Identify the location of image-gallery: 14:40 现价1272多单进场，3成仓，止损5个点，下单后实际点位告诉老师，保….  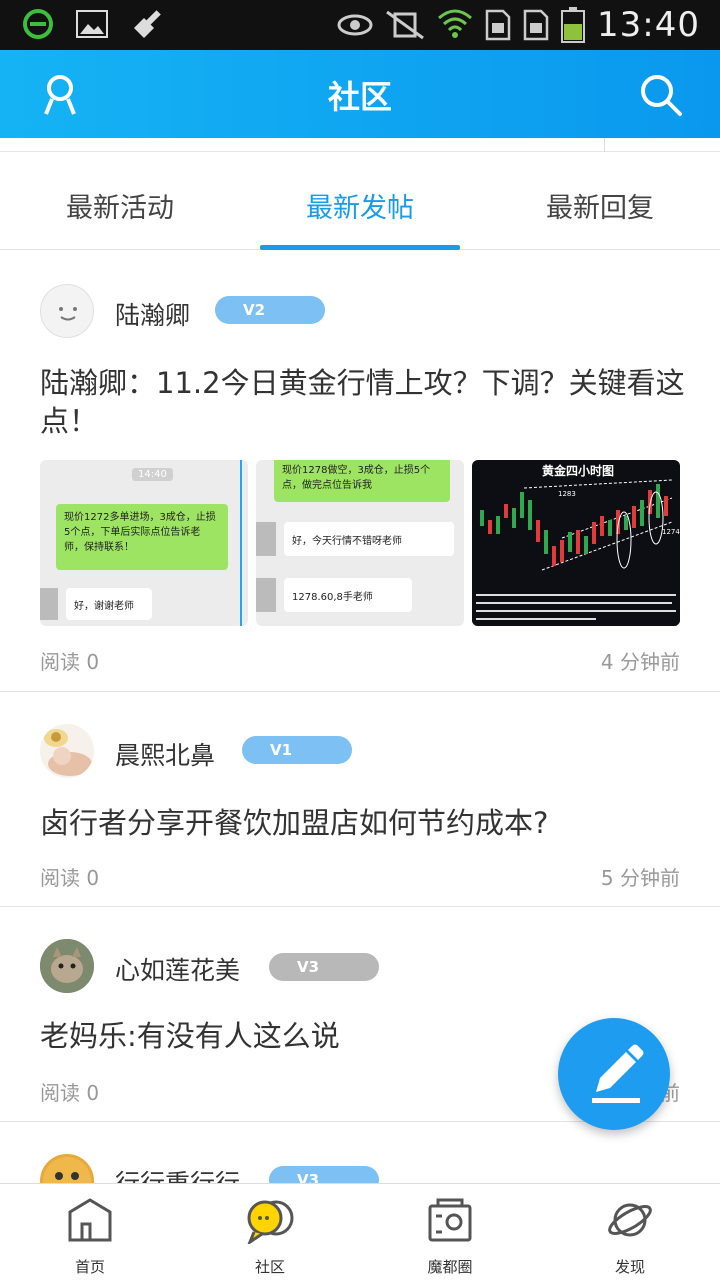
(360, 543).